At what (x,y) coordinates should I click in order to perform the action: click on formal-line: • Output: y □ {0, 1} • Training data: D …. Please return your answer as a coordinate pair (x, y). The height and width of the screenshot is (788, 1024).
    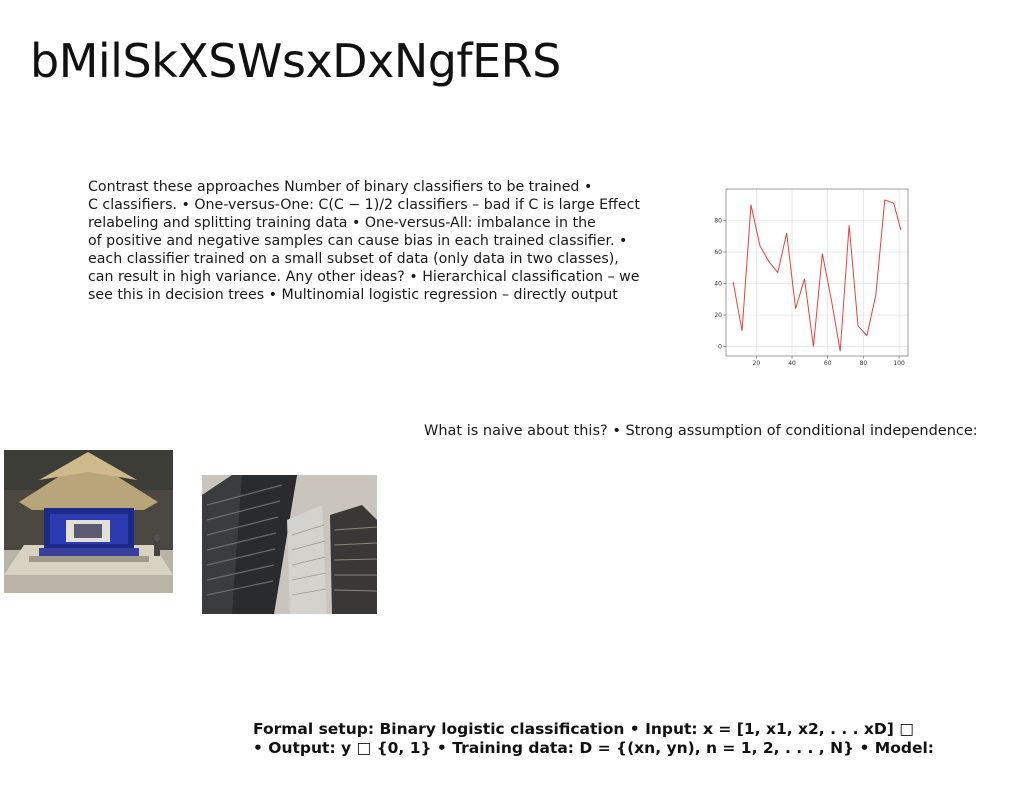
    Looking at the image, I should click on (593, 748).